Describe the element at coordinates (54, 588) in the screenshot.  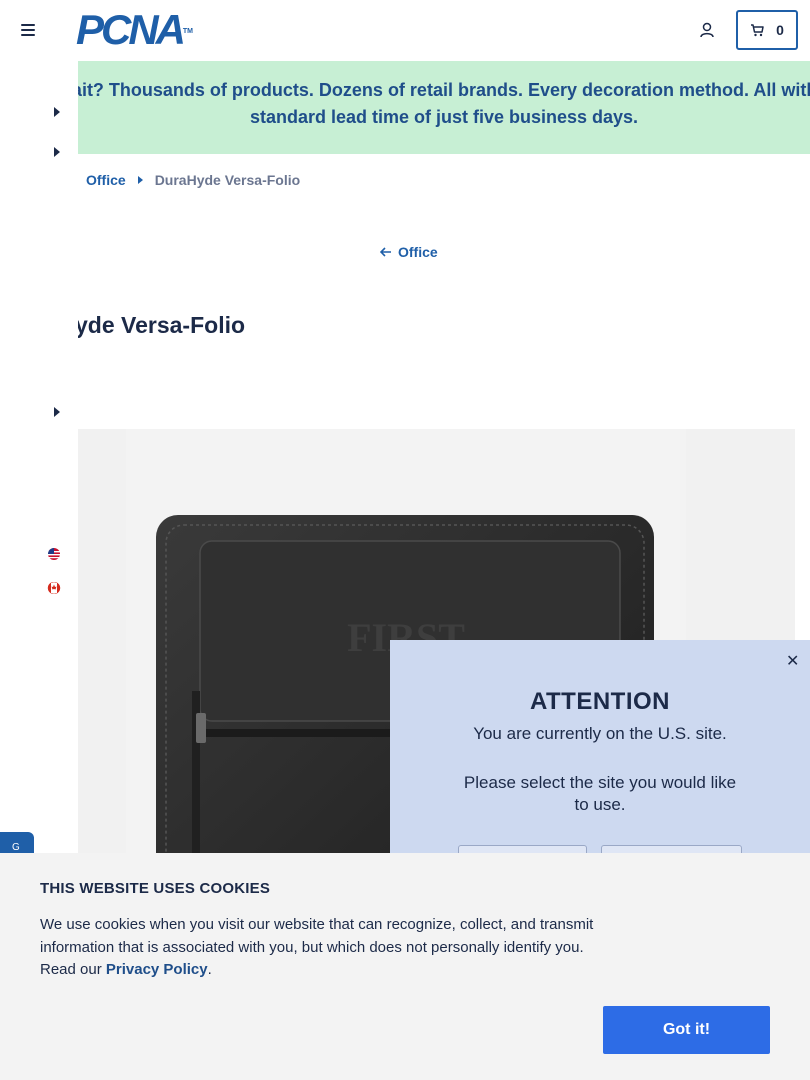
I see `canada-flag-icon` at that location.